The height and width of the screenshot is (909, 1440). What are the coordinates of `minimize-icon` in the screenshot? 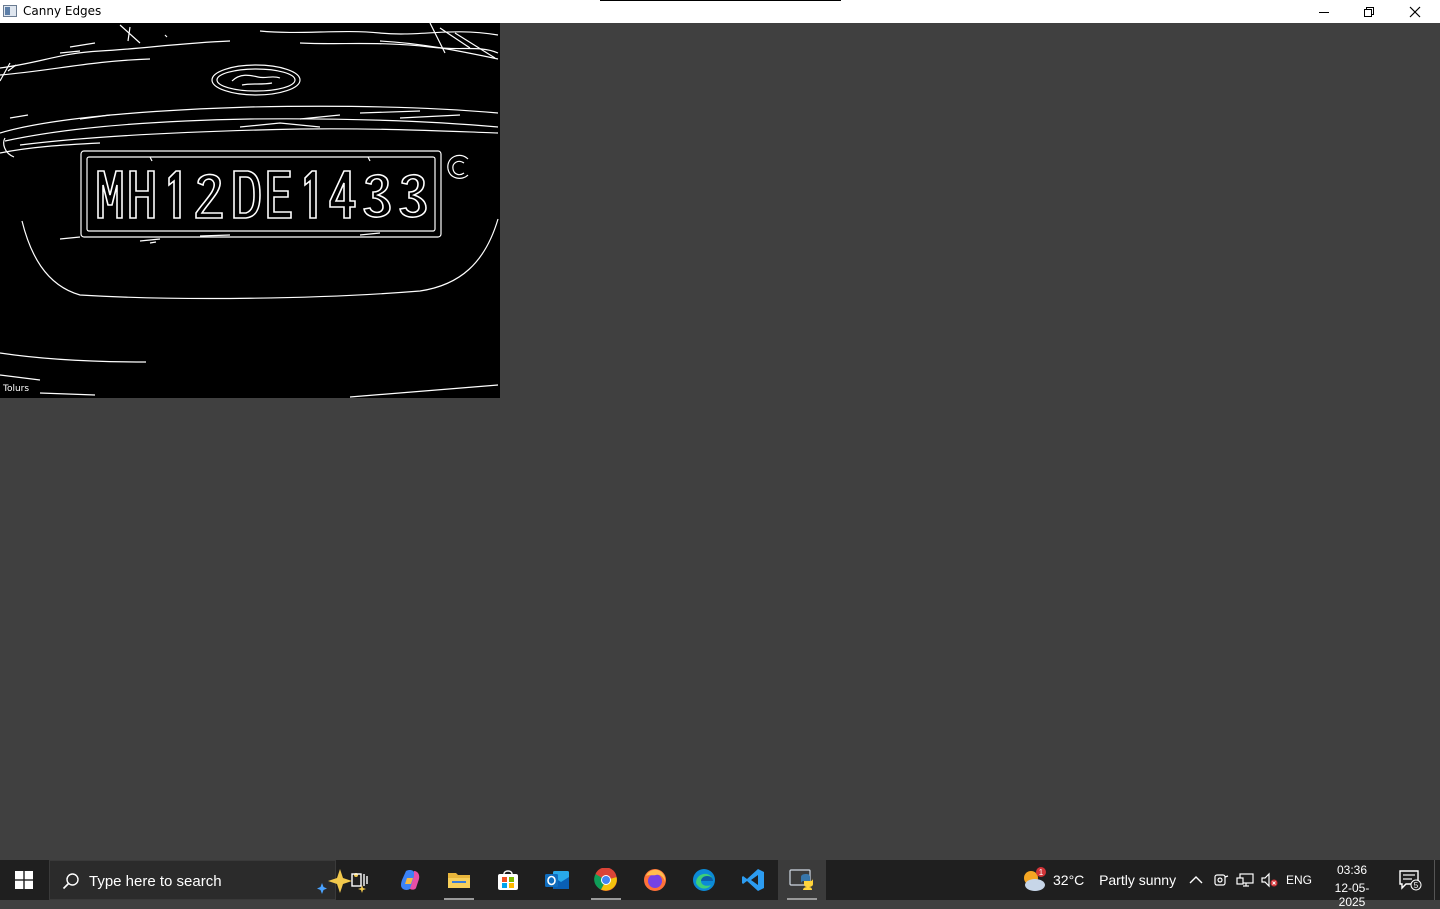 It's located at (1324, 12).